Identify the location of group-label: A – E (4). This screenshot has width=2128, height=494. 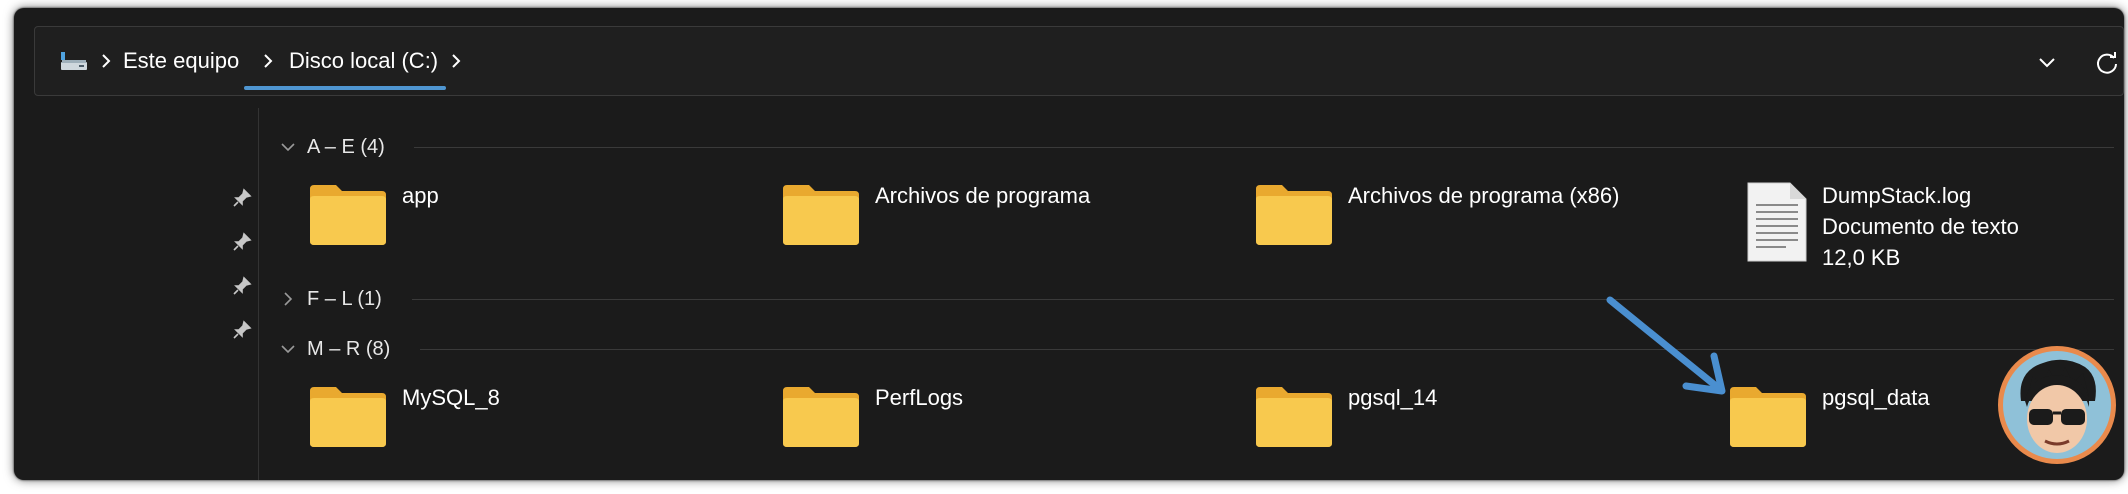
(346, 147).